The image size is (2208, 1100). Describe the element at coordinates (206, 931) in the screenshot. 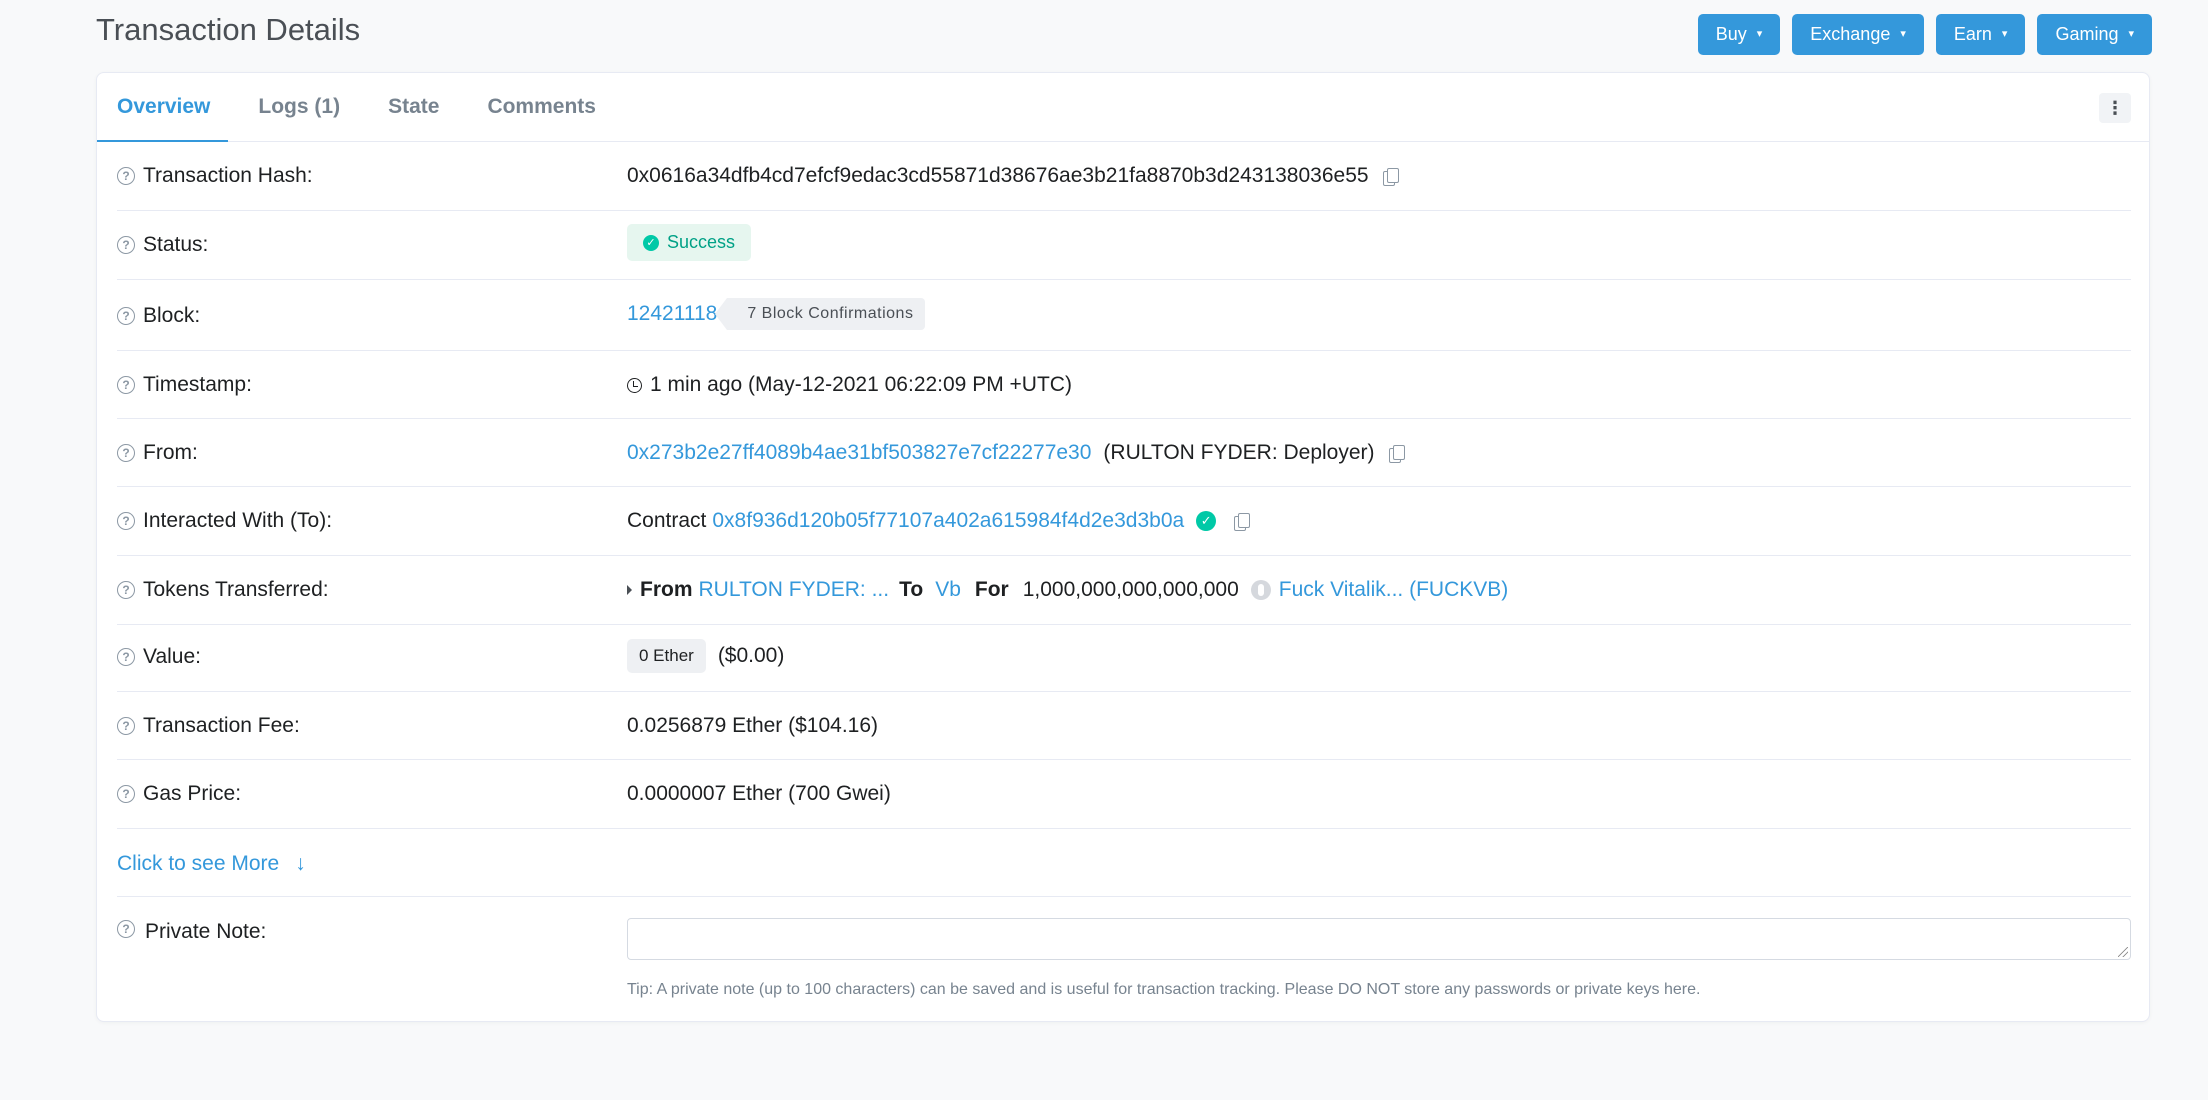

I see `private-note-label-text: Private Note:` at that location.